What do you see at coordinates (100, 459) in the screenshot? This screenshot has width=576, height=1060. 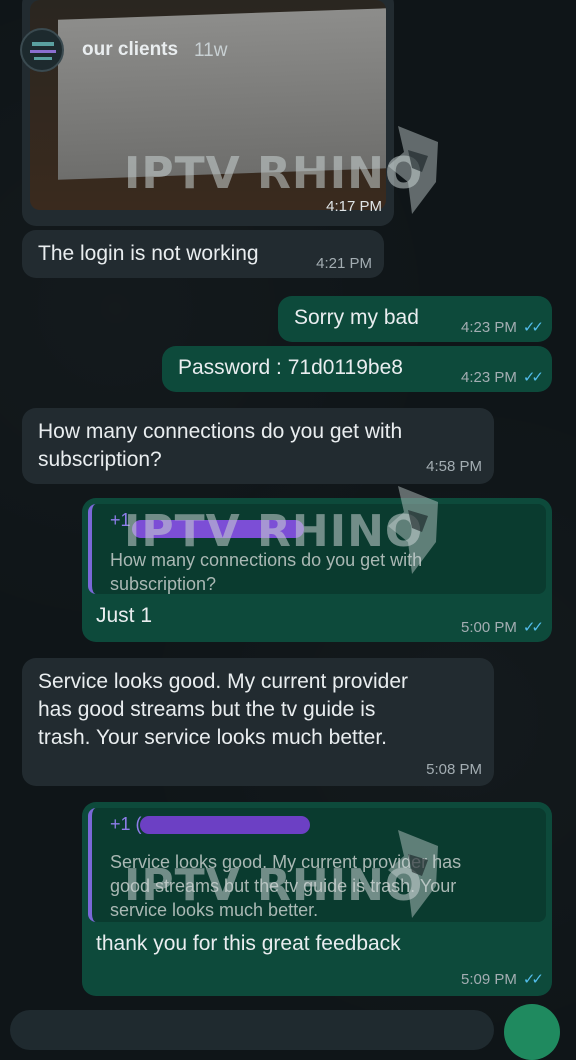 I see `message-text-line: subscription?` at bounding box center [100, 459].